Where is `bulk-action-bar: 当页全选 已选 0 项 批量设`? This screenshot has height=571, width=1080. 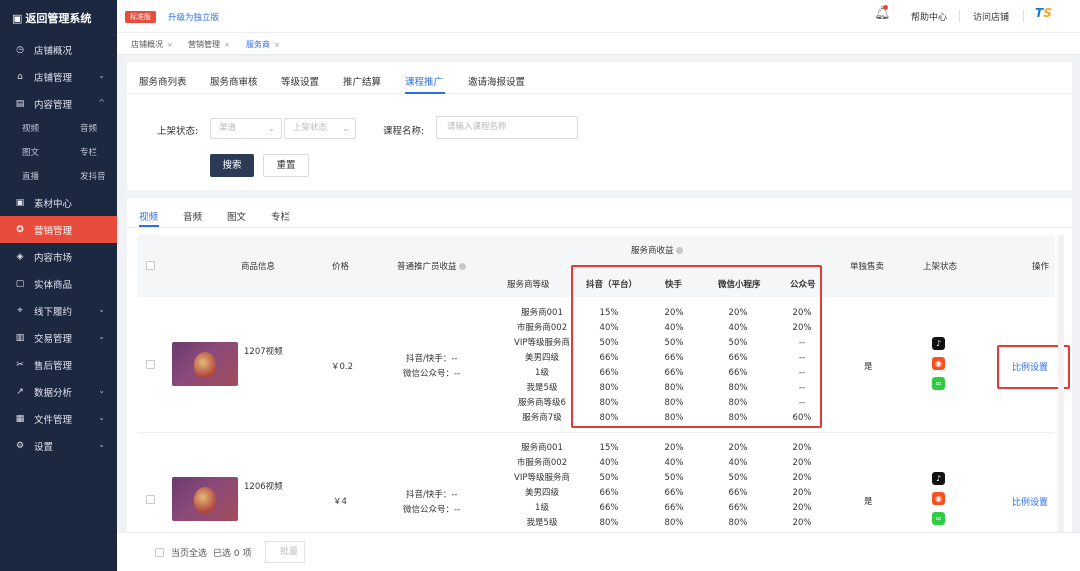
bulk-action-bar: 当页全选 已选 0 项 批量设 is located at coordinates (598, 551).